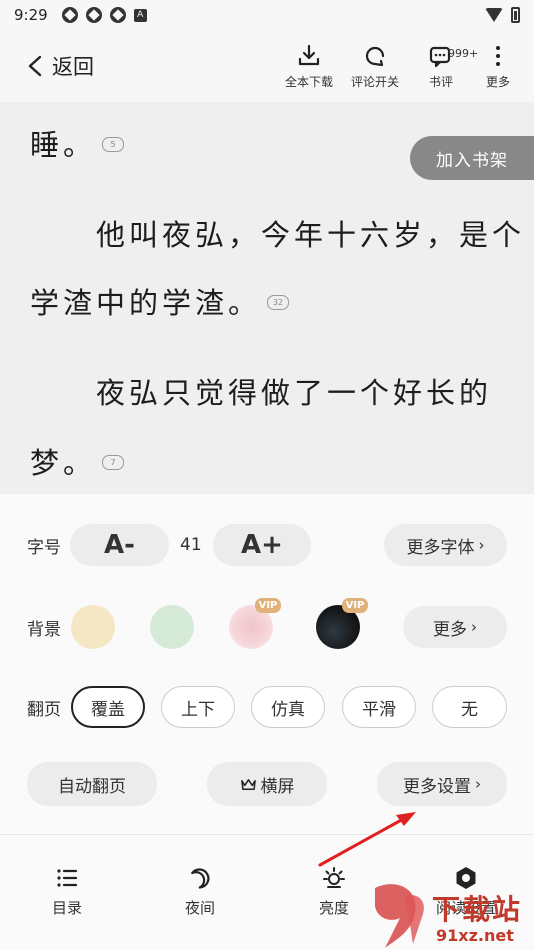  Describe the element at coordinates (199, 908) in the screenshot. I see `nav-night-label: 夜间` at that location.